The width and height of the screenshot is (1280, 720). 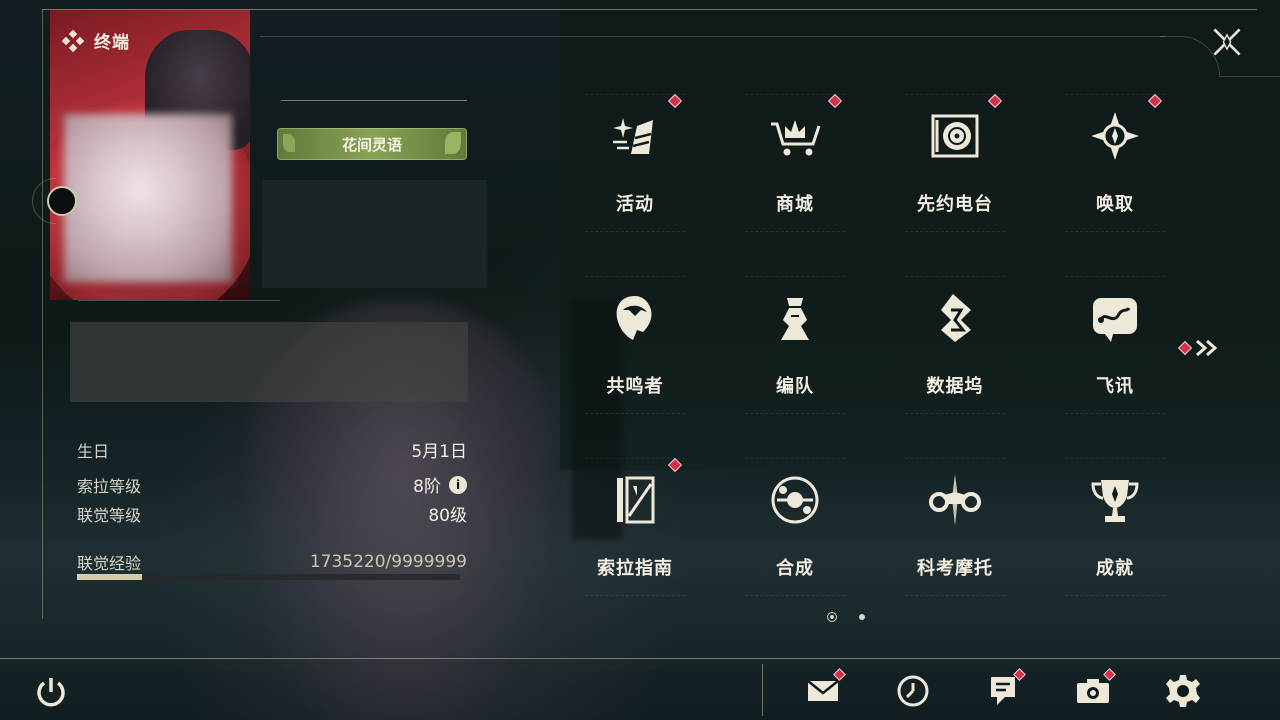 I want to click on clock-icon, so click(x=913, y=691).